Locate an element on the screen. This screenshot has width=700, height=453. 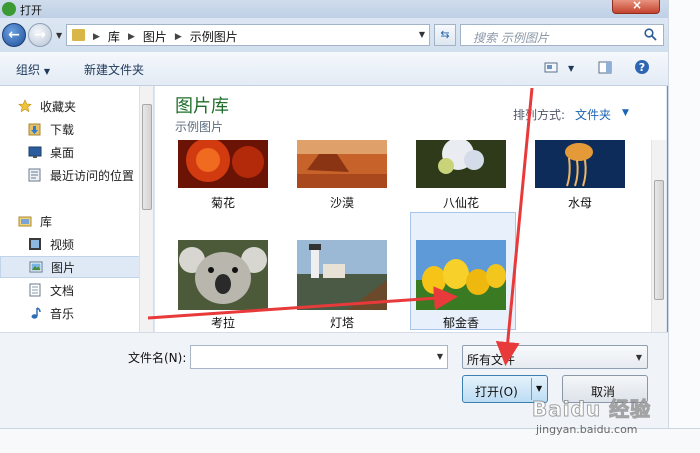
arrange-by-label: 排列方式: is located at coordinates (539, 115).